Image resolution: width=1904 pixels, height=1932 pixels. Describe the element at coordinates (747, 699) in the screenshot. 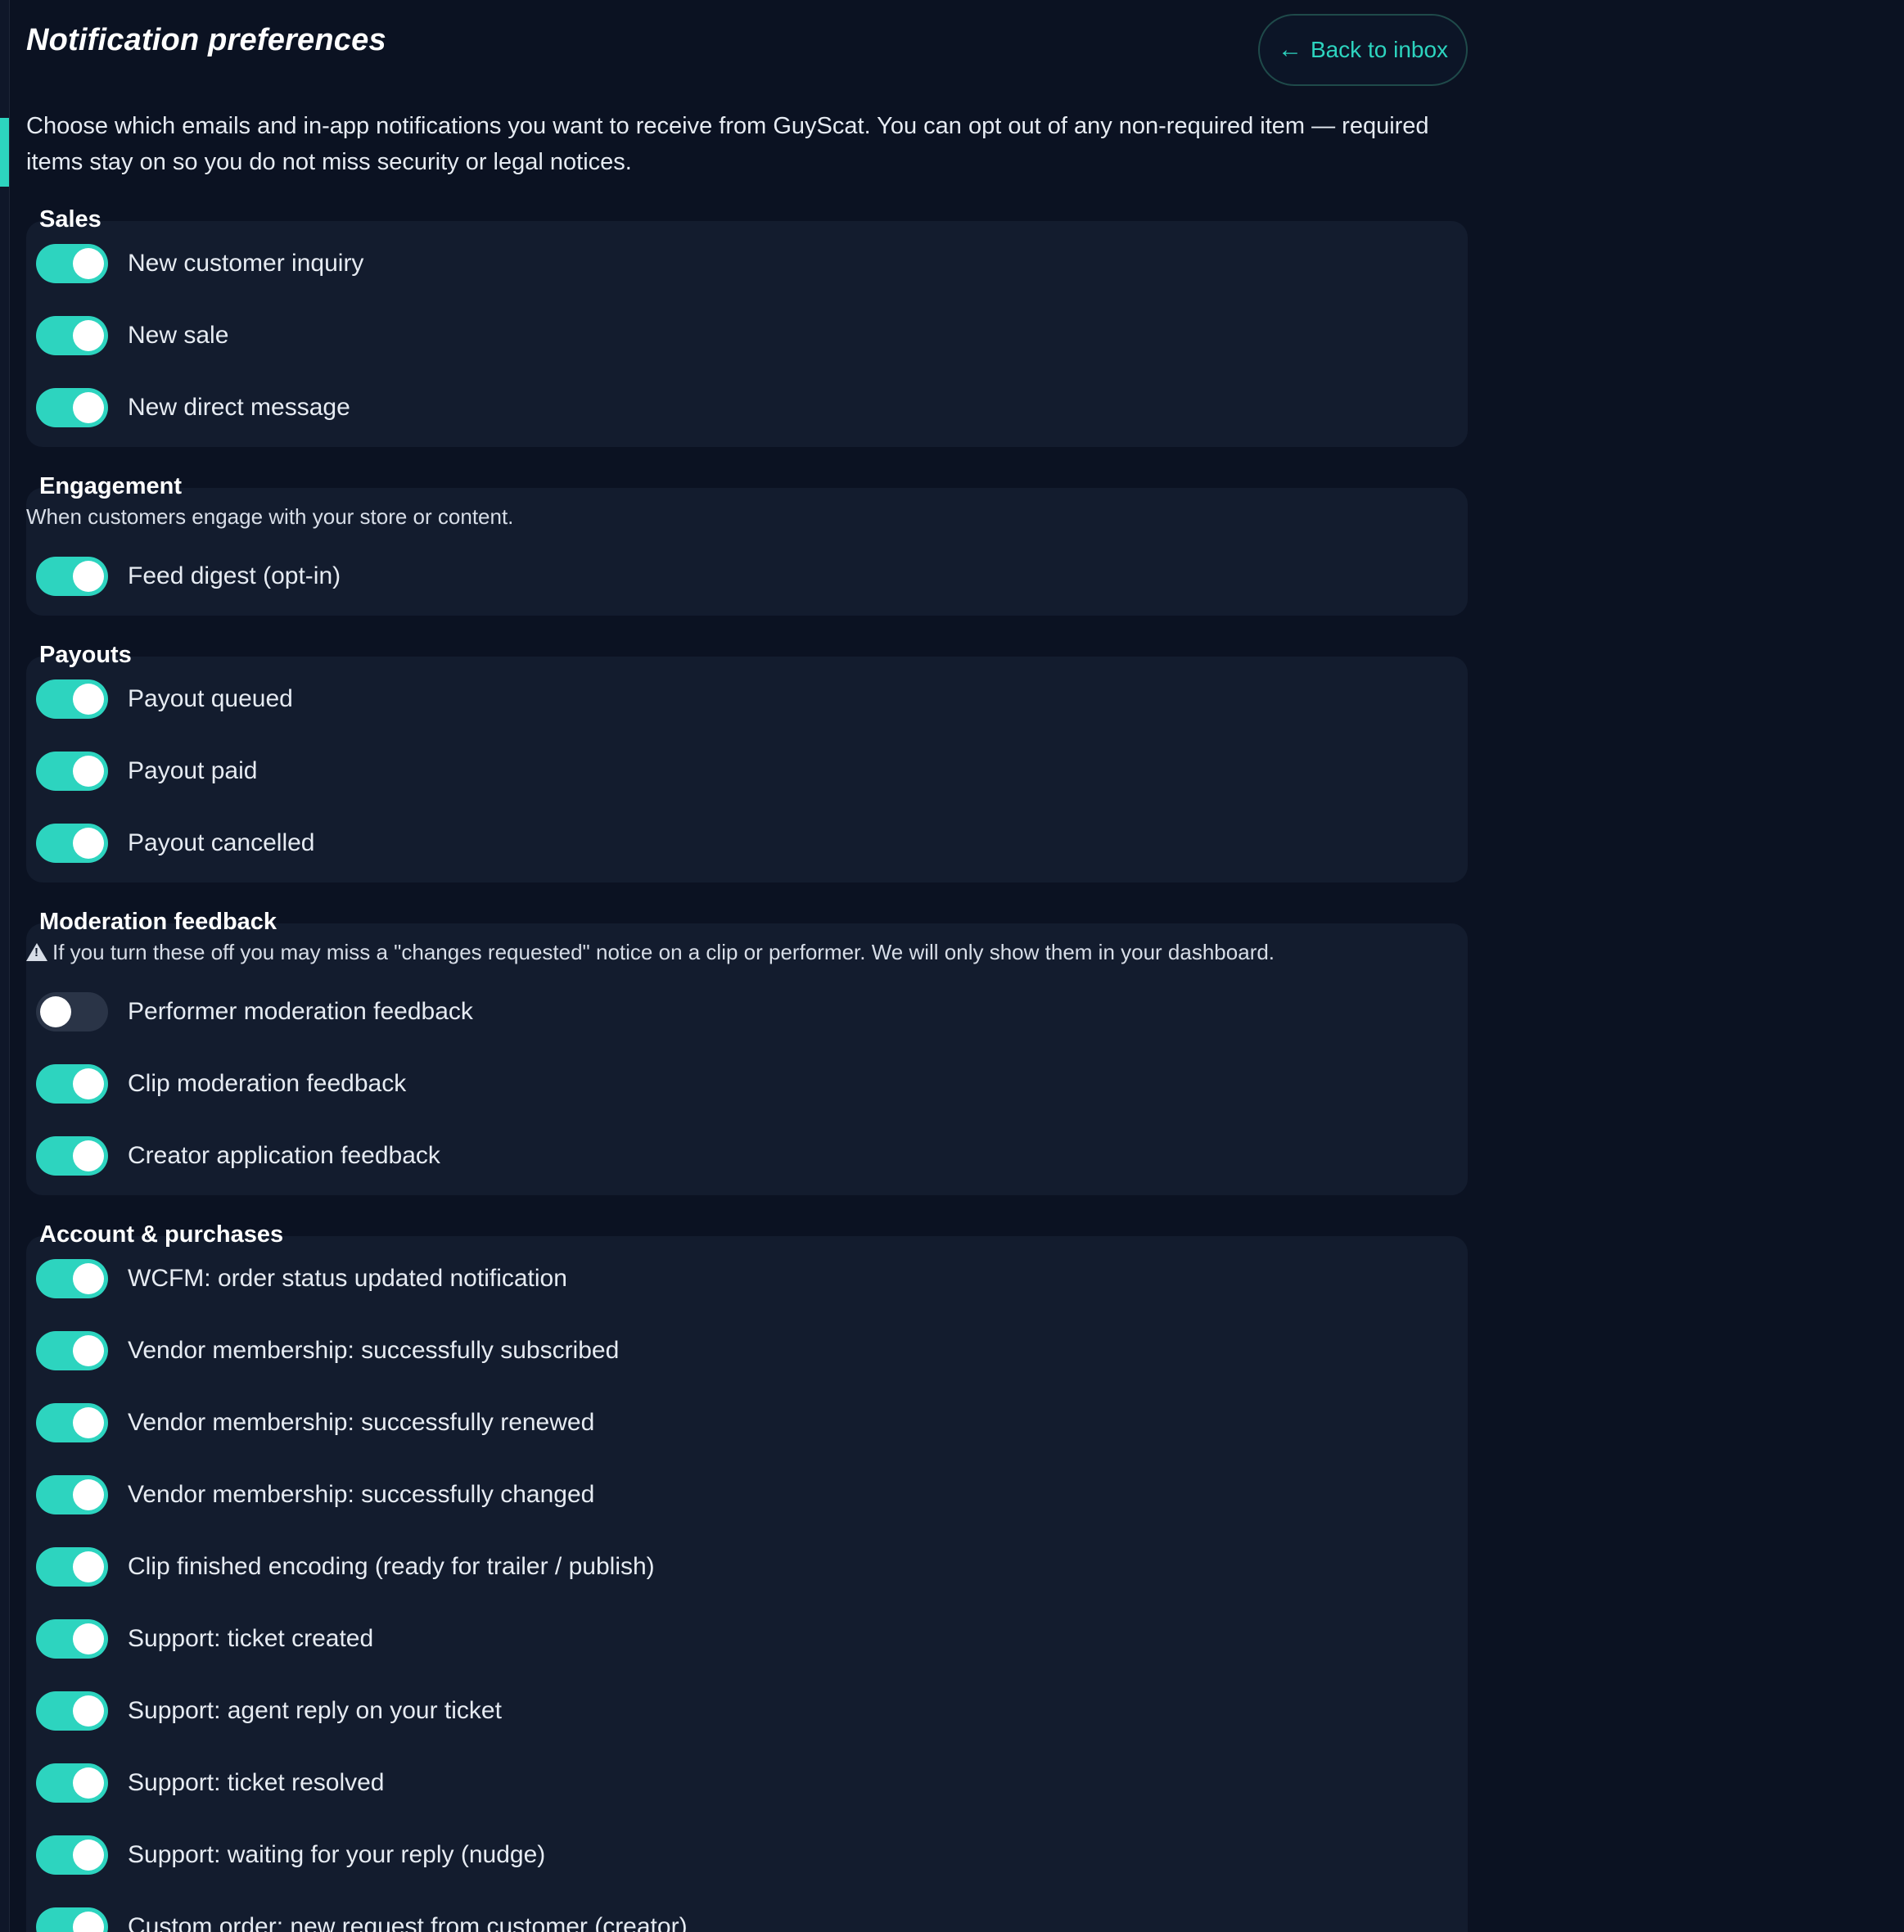

I see `toggle-row: Payout queued` at that location.